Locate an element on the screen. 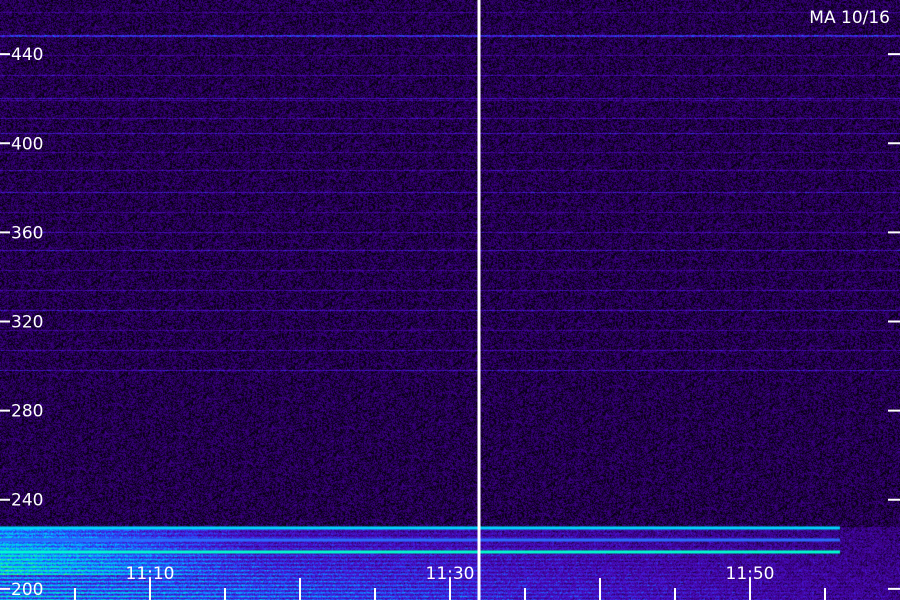 The width and height of the screenshot is (900, 600). y-tick-label: 360 is located at coordinates (27, 233).